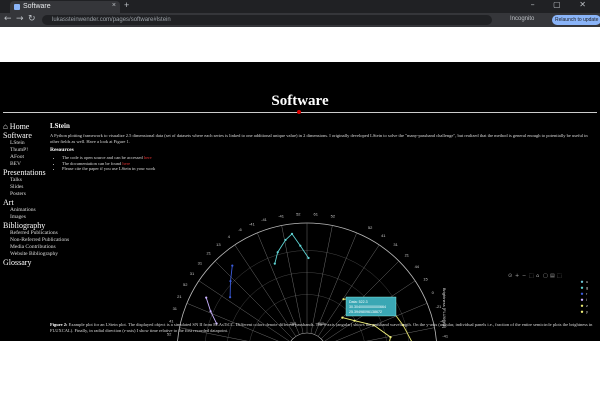 This screenshot has height=400, width=600. What do you see at coordinates (60, 126) in the screenshot?
I see `section-title: LStein` at bounding box center [60, 126].